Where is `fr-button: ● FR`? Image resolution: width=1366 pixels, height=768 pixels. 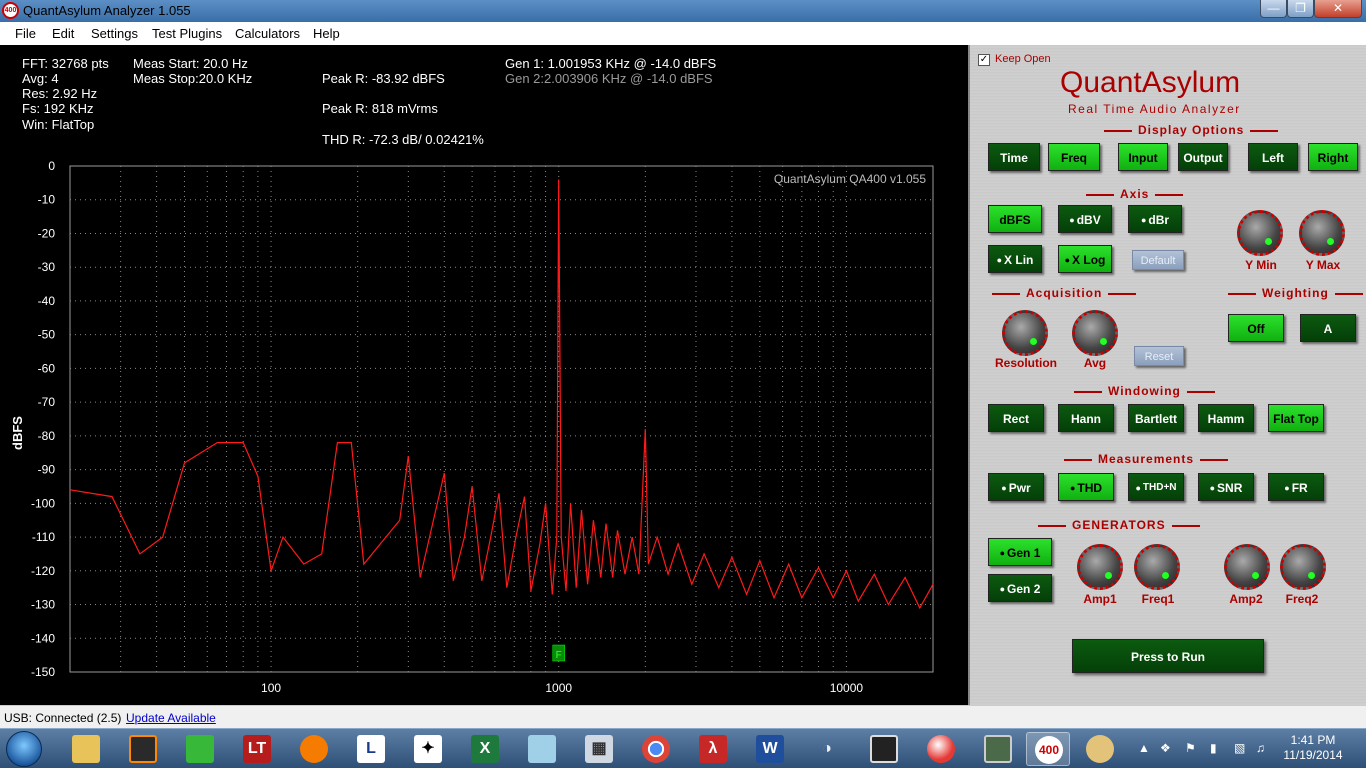 fr-button: ● FR is located at coordinates (1296, 487).